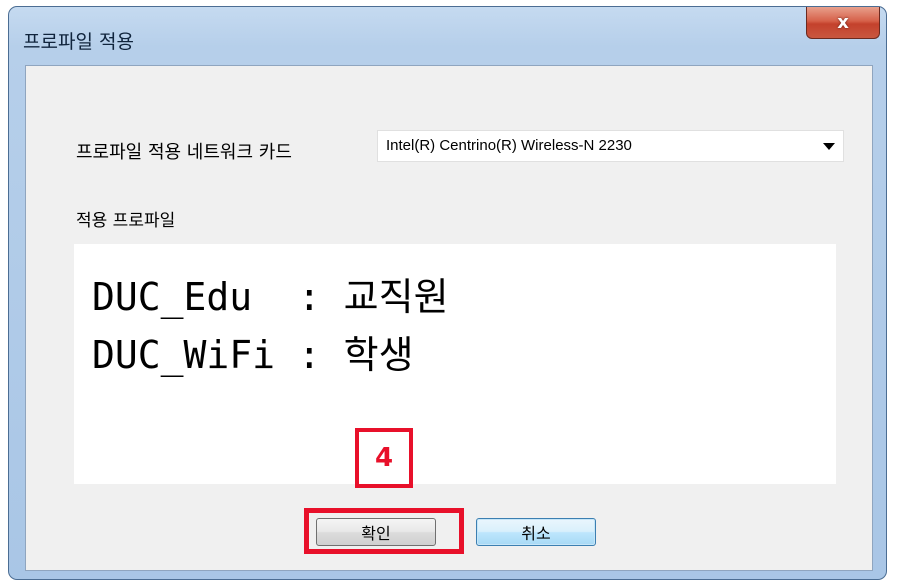 The image size is (897, 585). Describe the element at coordinates (78, 42) in the screenshot. I see `window-title: 프로파일 적용` at that location.